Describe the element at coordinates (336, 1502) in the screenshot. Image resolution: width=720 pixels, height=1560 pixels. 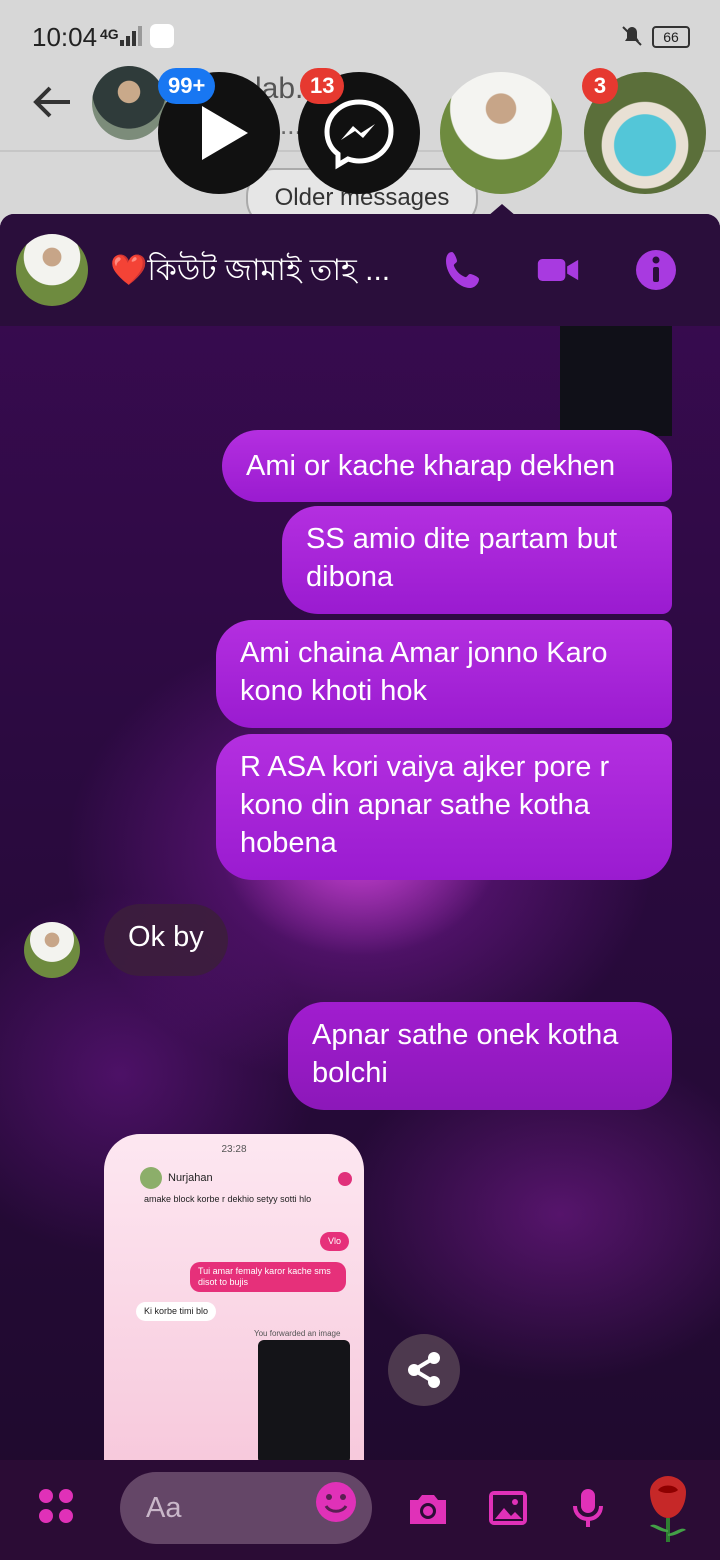
I see `emoji-icon` at that location.